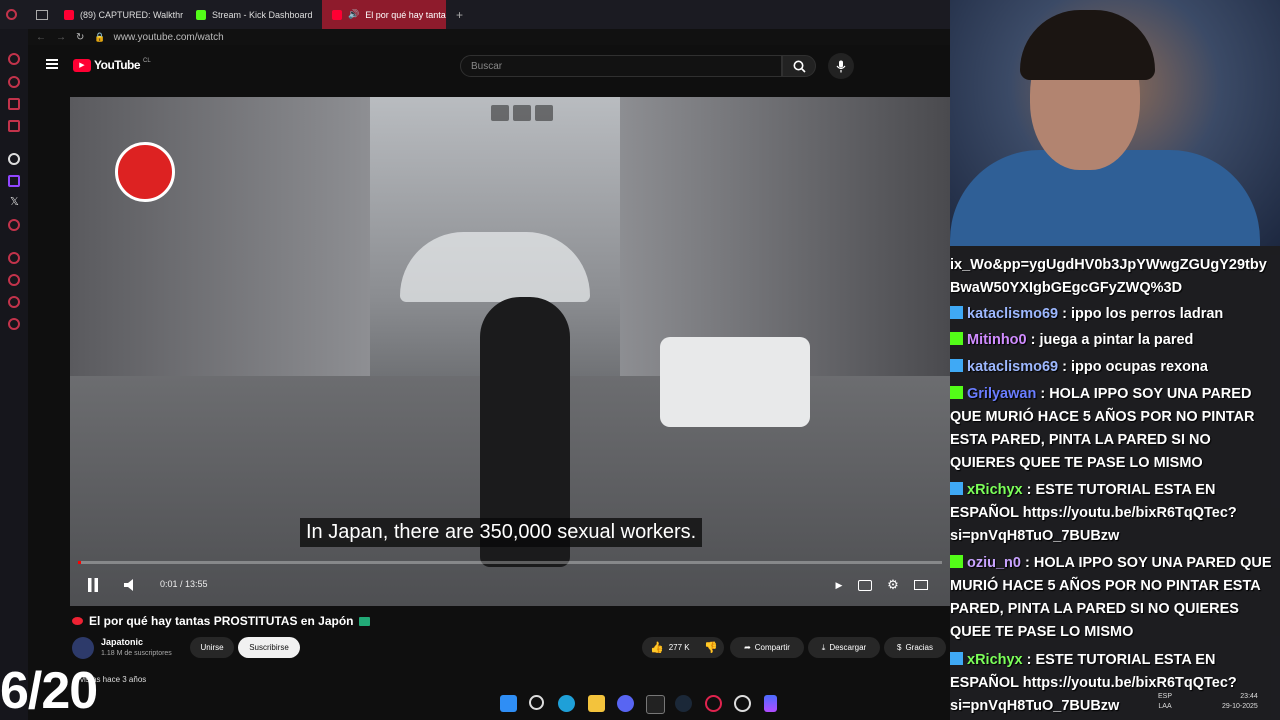  Describe the element at coordinates (145, 172) in the screenshot. I see `no-parking-sign` at that location.